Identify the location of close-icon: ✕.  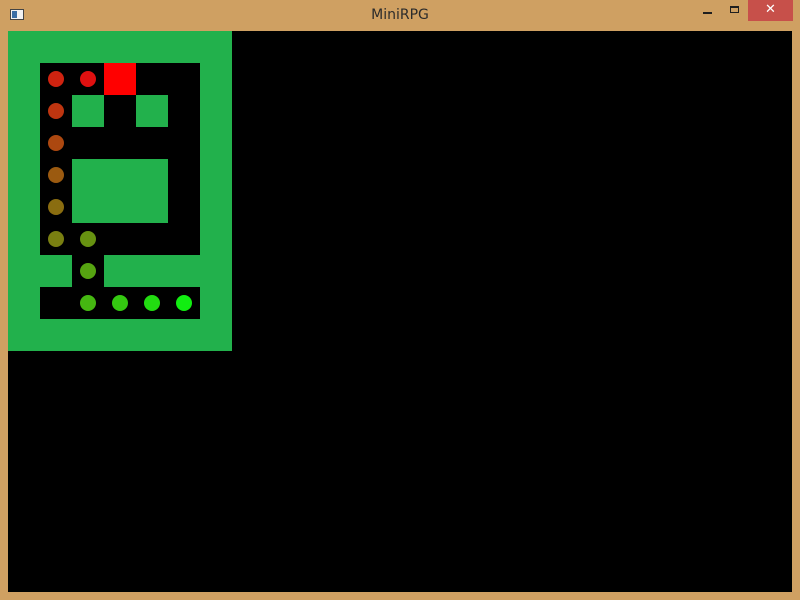
(770, 9).